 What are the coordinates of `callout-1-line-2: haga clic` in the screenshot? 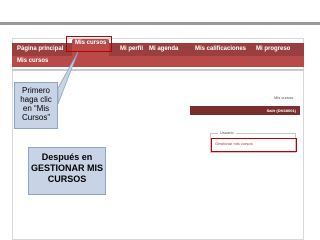 It's located at (36, 99).